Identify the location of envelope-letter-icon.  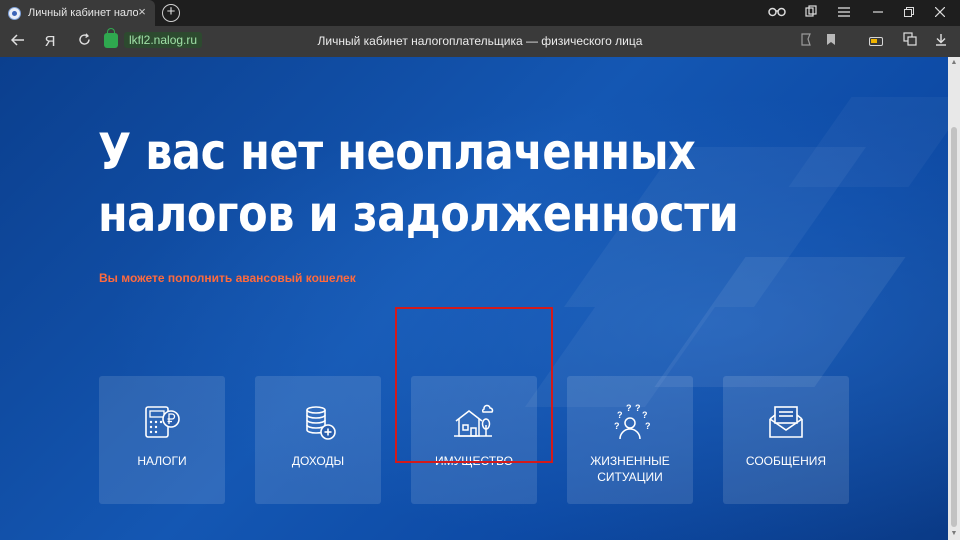
(786, 422).